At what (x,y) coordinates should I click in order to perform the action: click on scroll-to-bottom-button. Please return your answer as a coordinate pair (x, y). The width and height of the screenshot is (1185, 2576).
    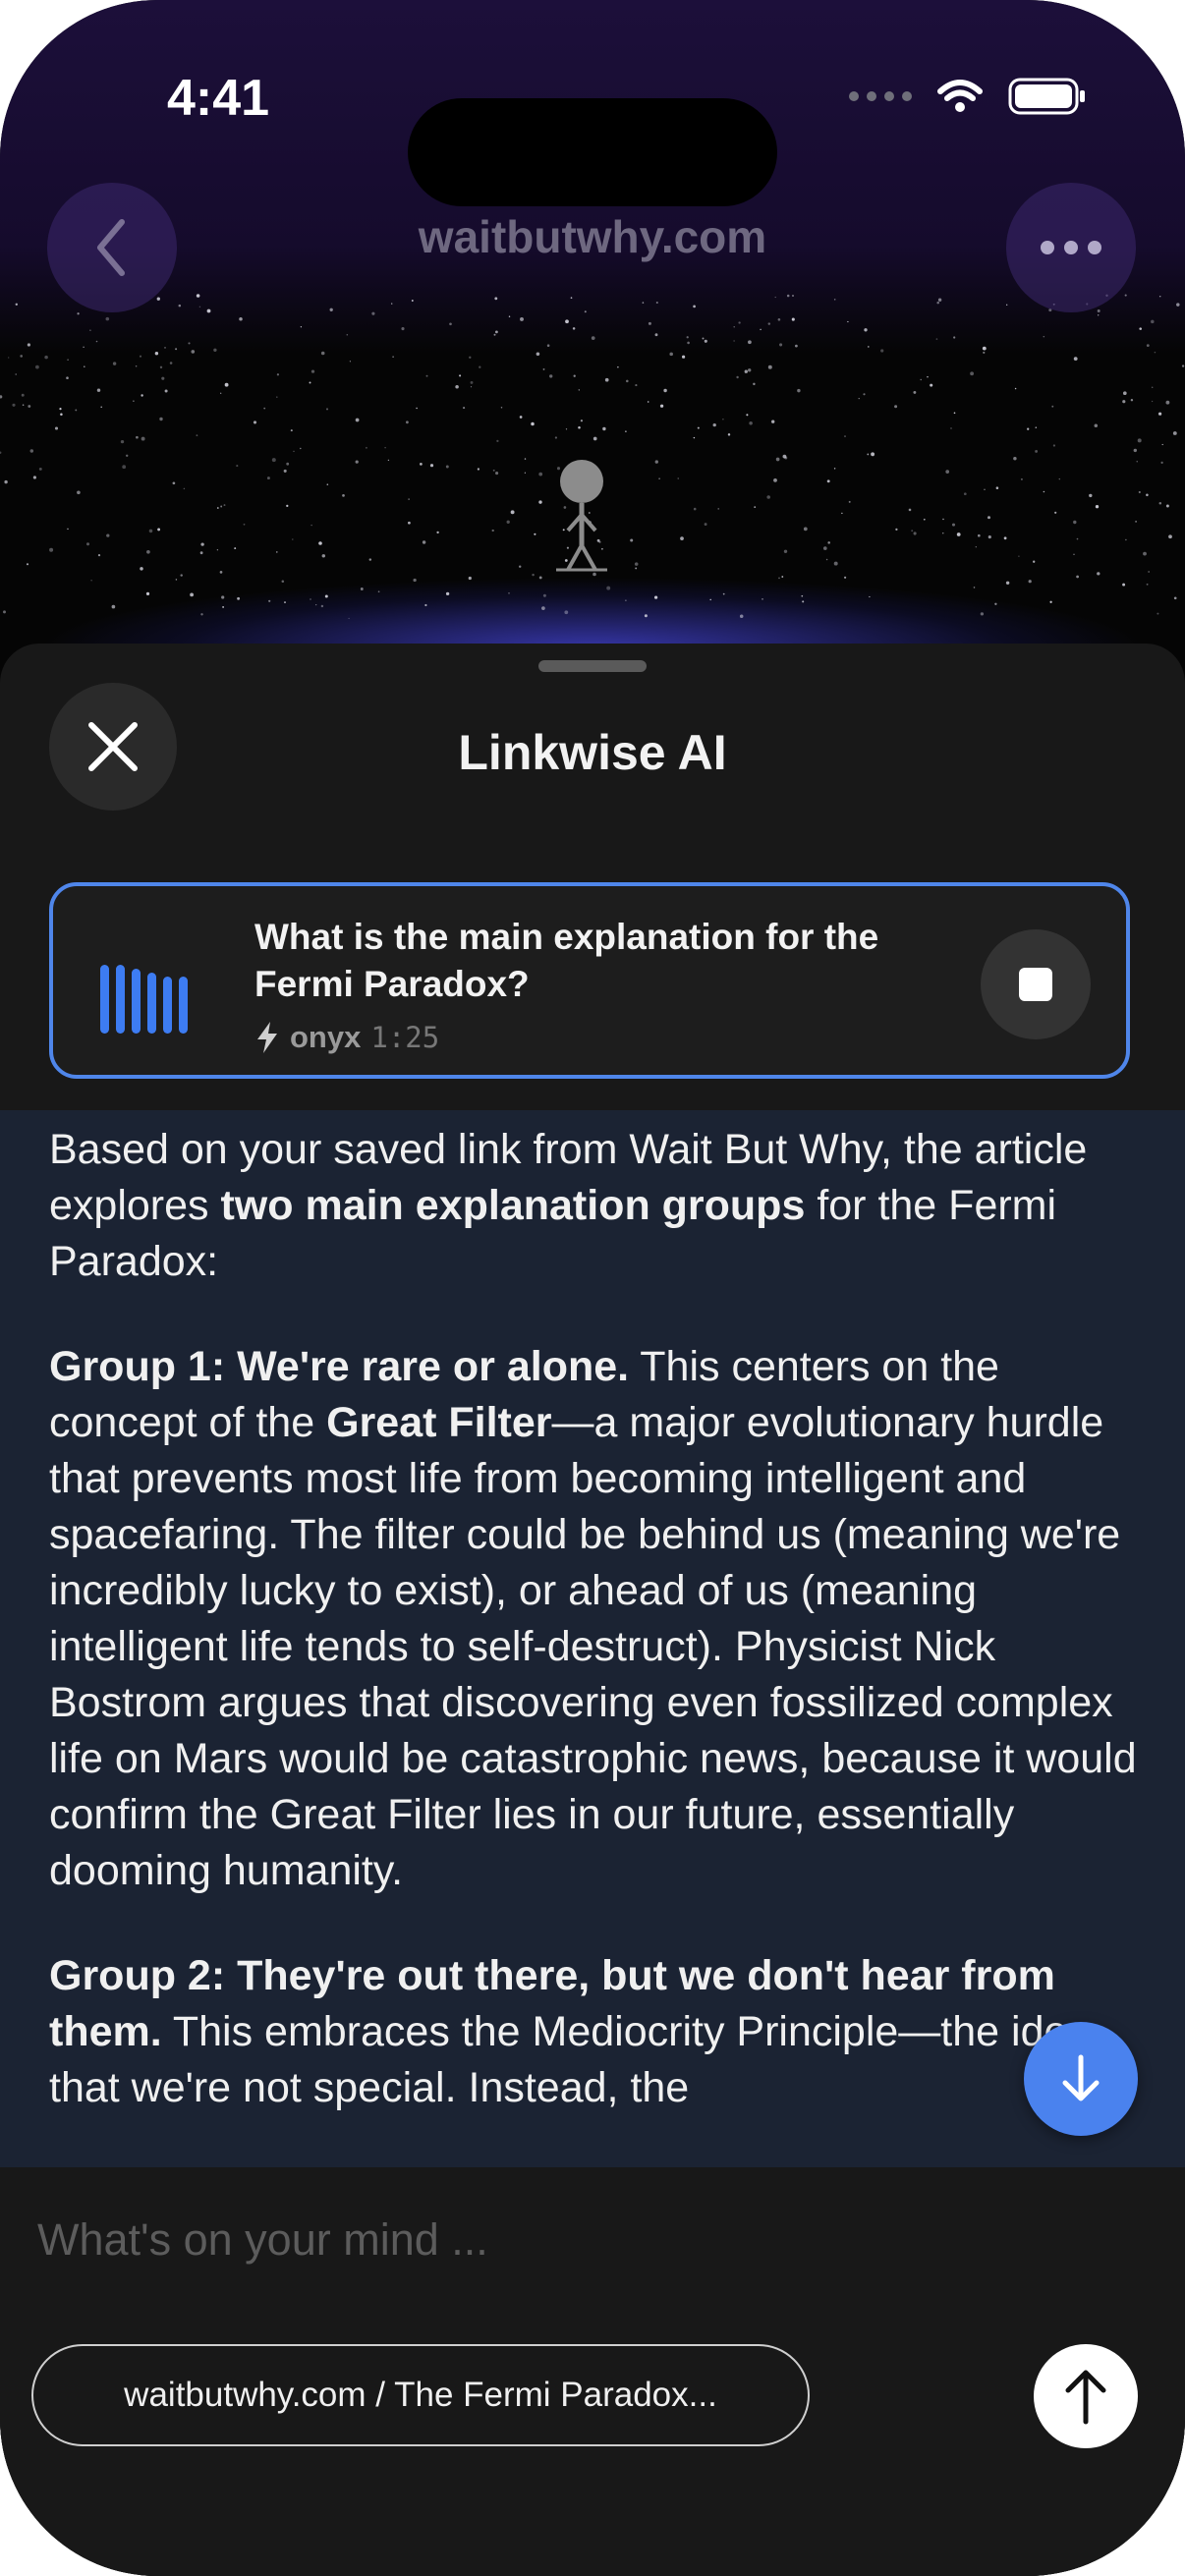
    Looking at the image, I should click on (1081, 2079).